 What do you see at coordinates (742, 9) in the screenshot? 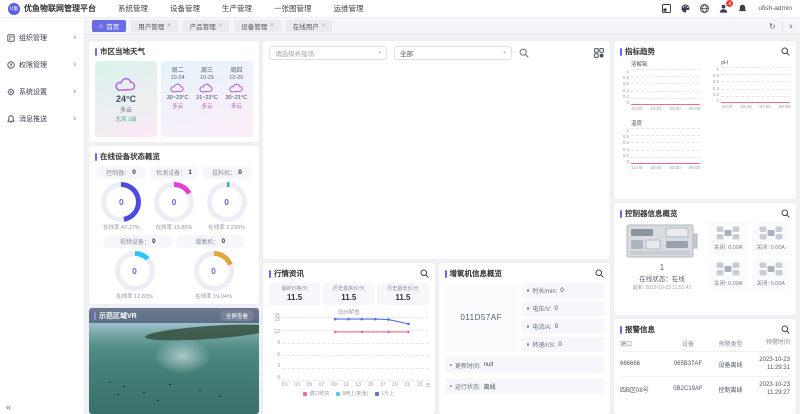
I see `bell-icon` at bounding box center [742, 9].